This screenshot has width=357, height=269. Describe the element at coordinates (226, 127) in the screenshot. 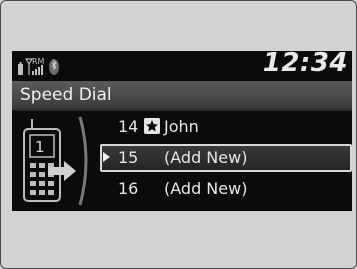

I see `speed-dial-entry-14: 14 John` at that location.